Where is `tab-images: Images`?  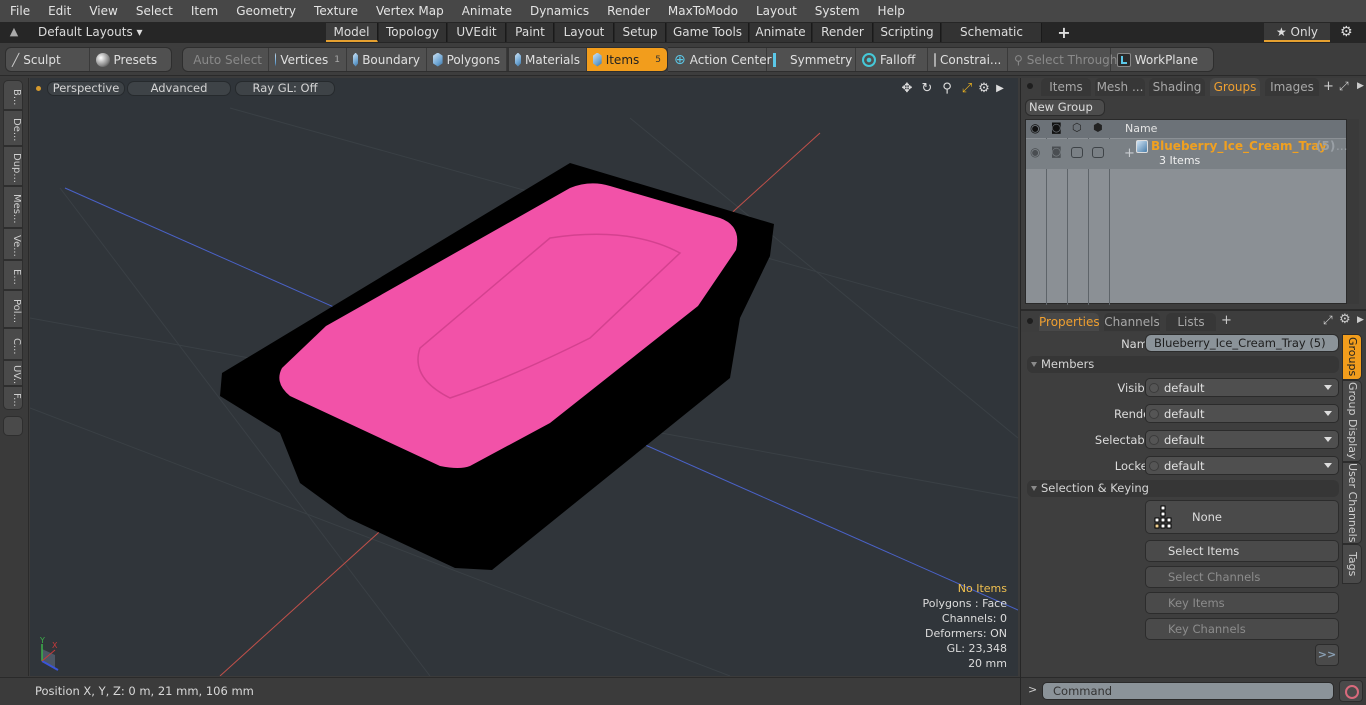 tab-images: Images is located at coordinates (1292, 87).